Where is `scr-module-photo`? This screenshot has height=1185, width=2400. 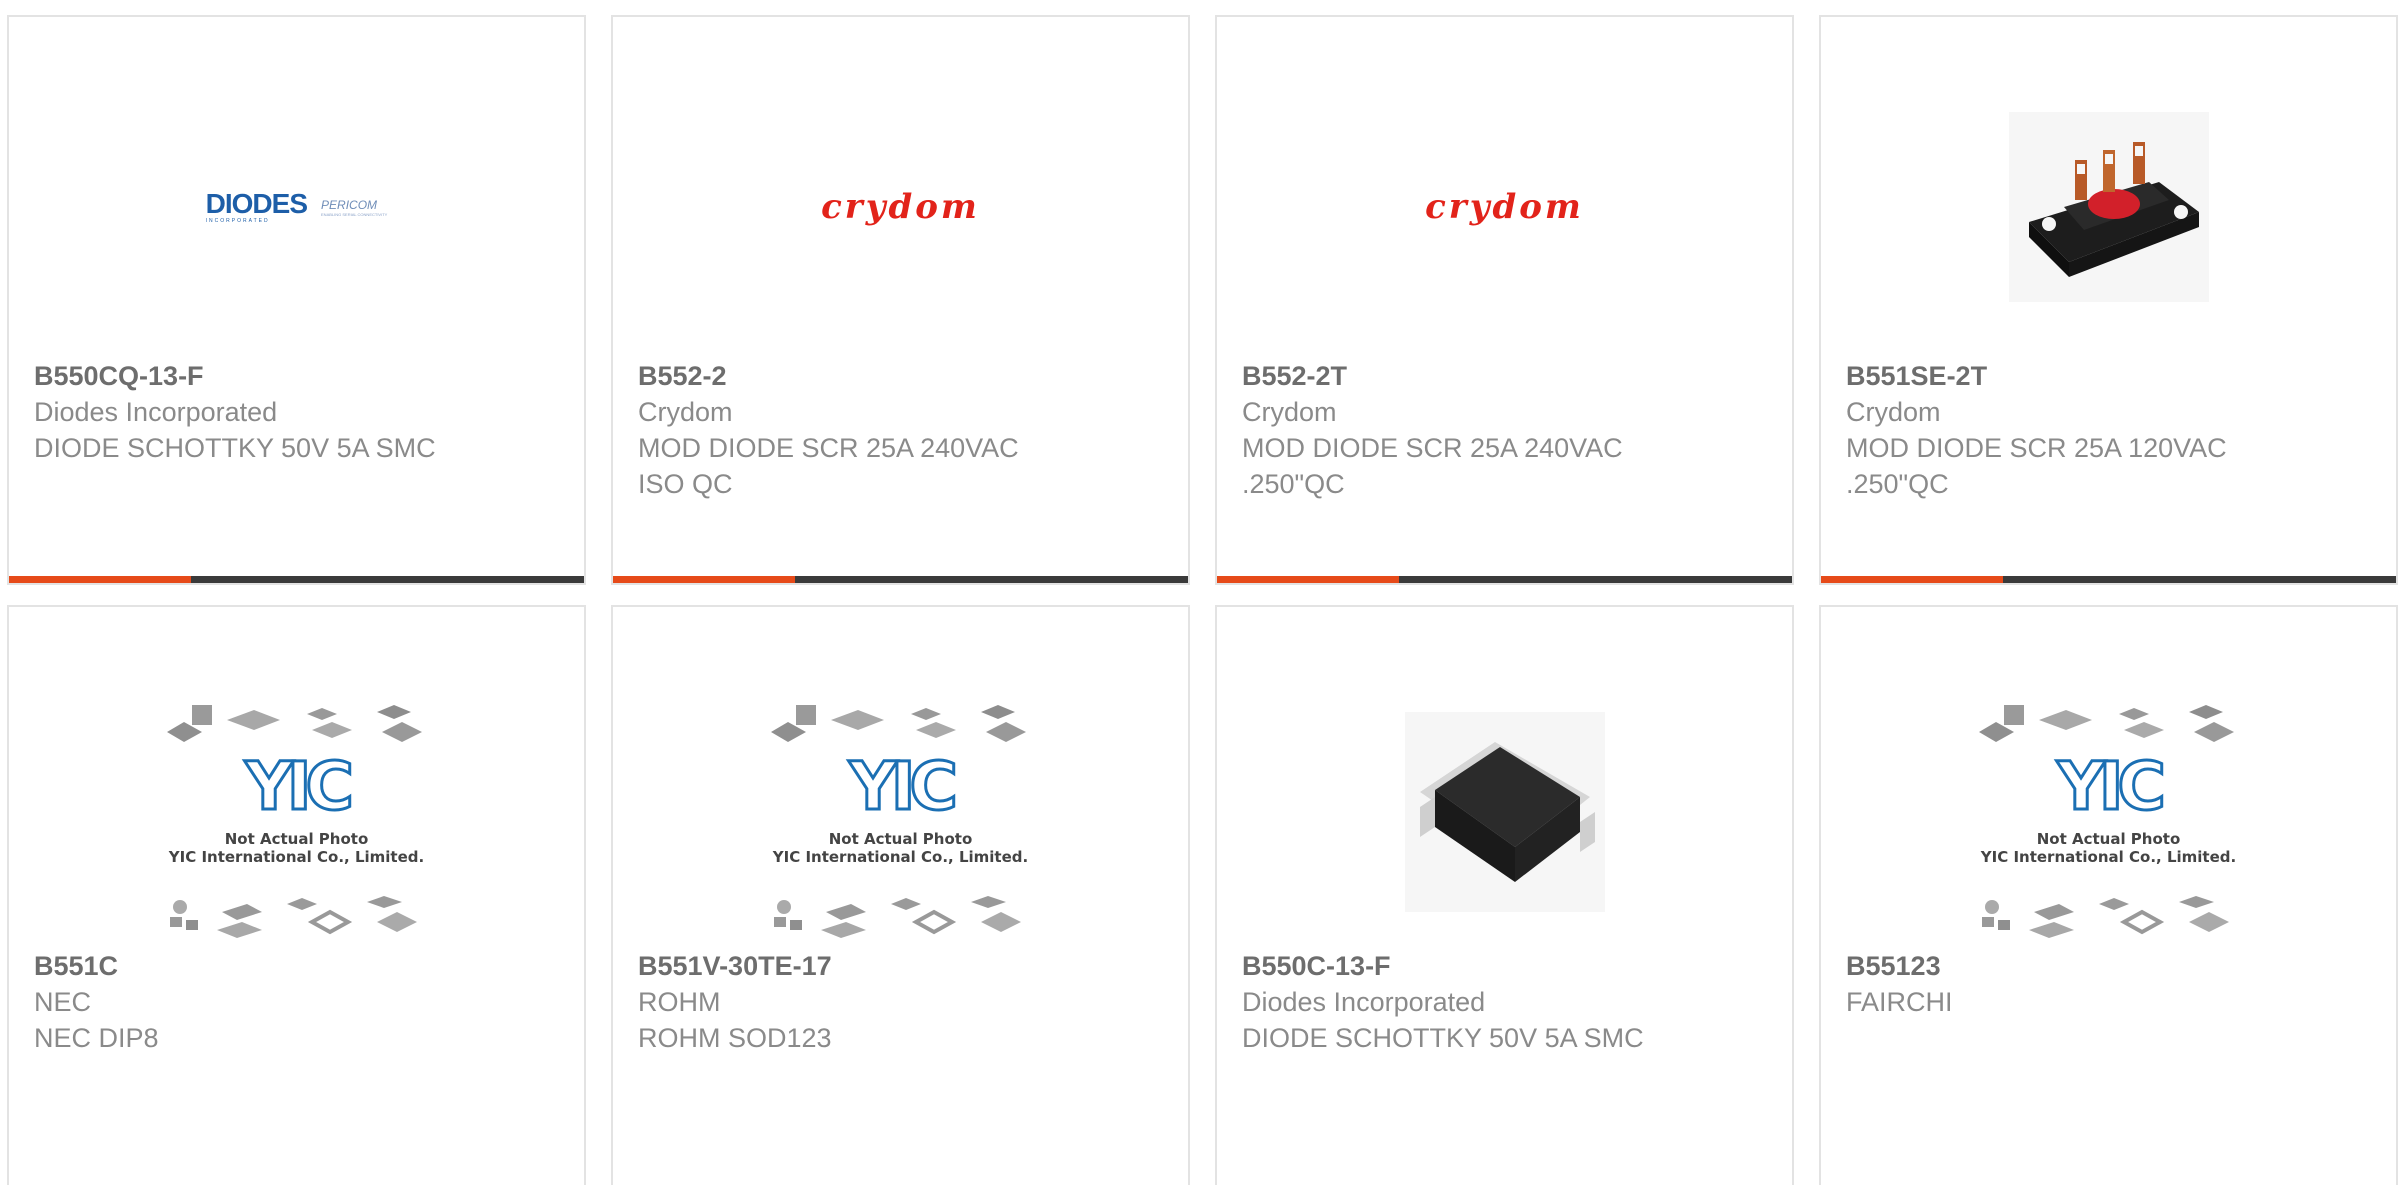
scr-module-photo is located at coordinates (2108, 207).